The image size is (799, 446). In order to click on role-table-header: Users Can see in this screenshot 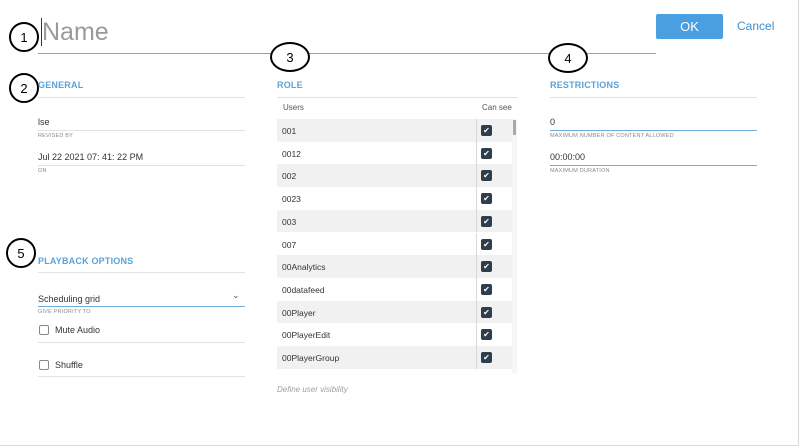, I will do `click(397, 108)`.